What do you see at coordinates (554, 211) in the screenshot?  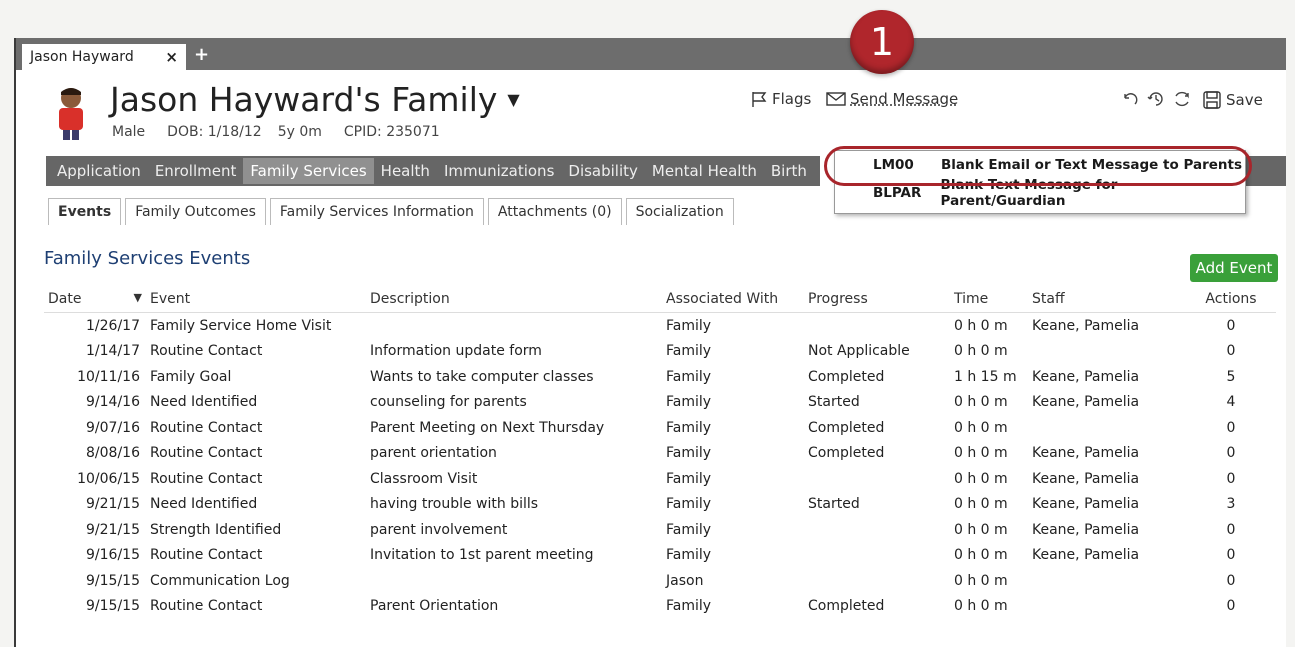 I see `tab-attachments: Attachments (0)` at bounding box center [554, 211].